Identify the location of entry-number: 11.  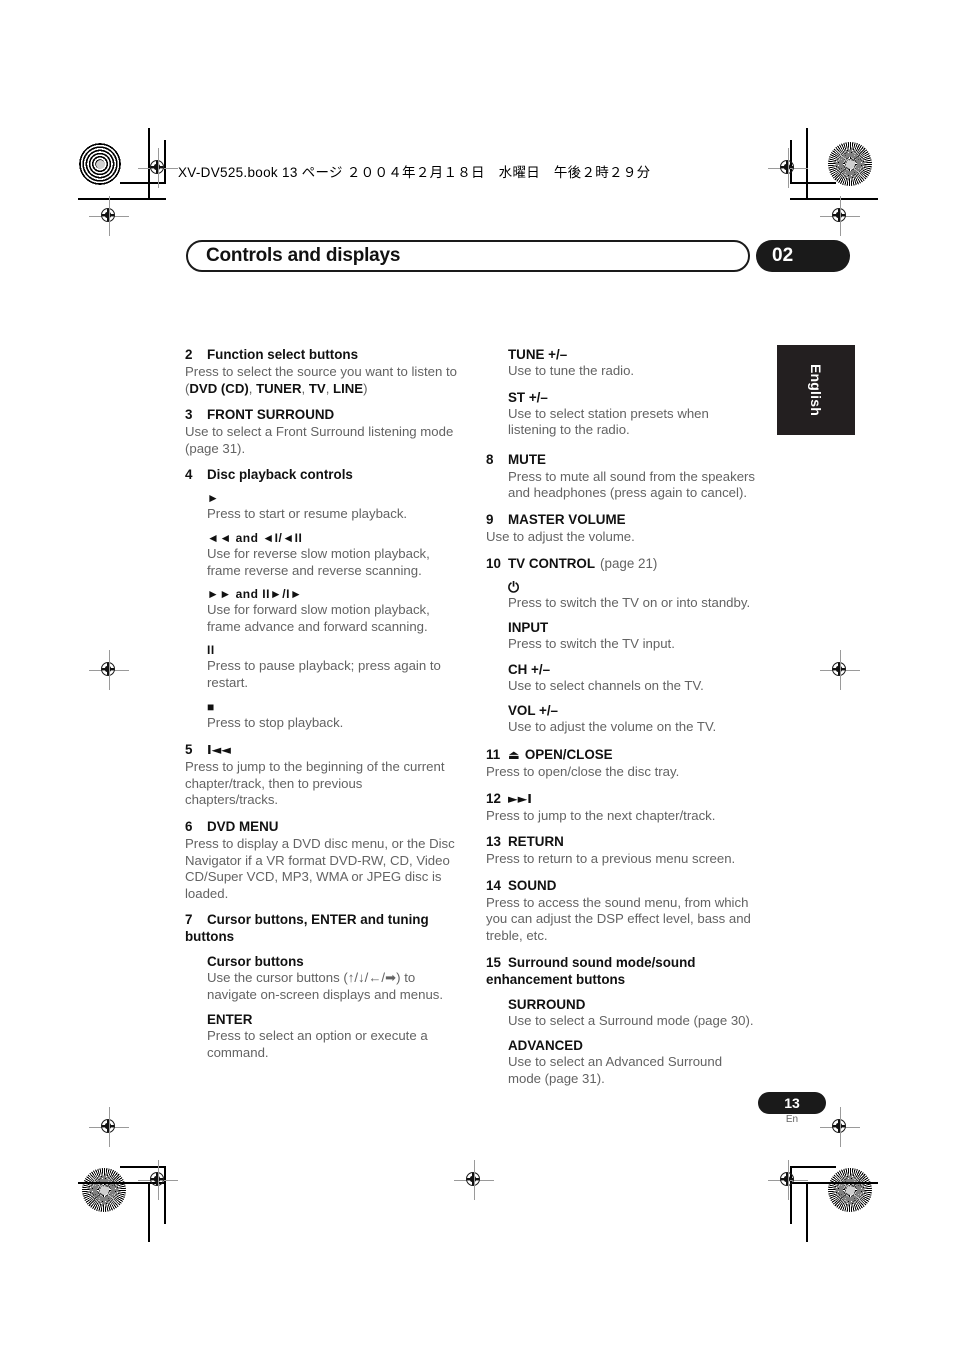
(493, 754).